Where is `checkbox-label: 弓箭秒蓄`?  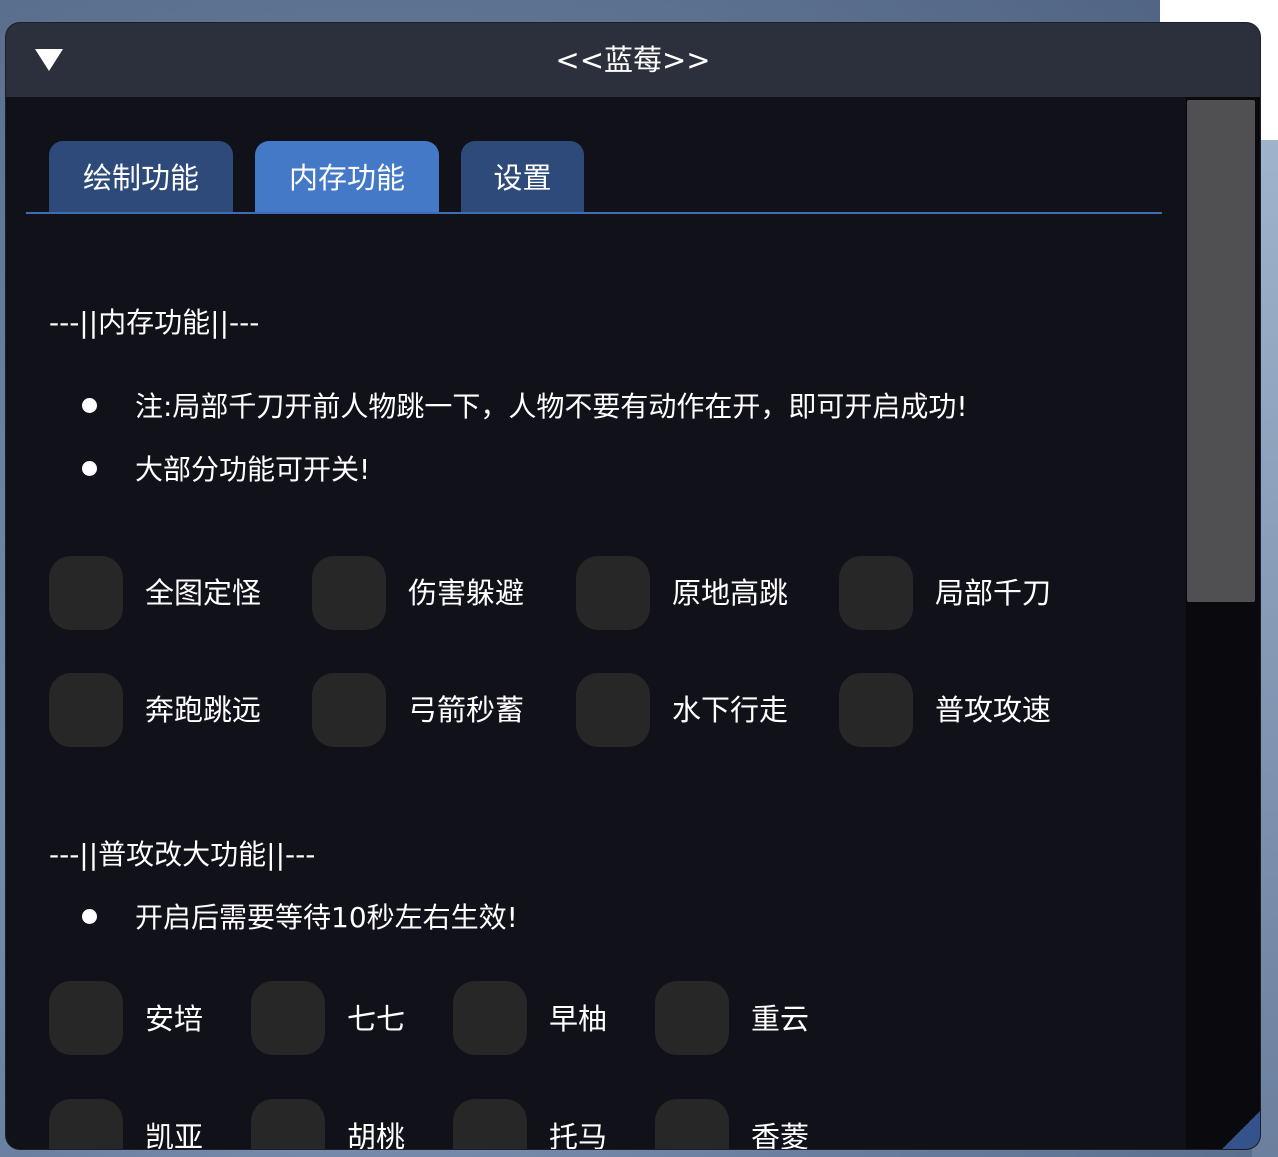 checkbox-label: 弓箭秒蓄 is located at coordinates (466, 710).